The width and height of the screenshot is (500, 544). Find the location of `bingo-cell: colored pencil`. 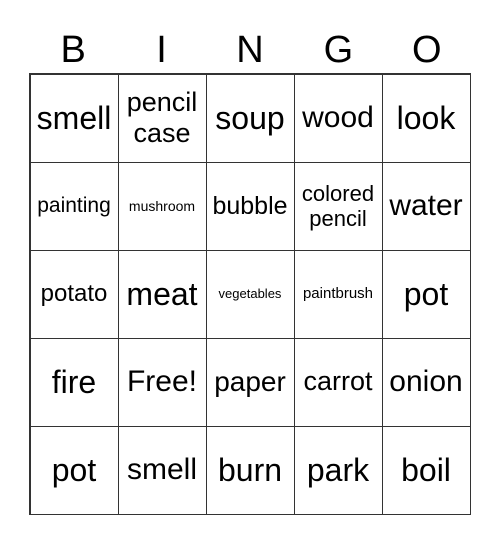

bingo-cell: colored pencil is located at coordinates (338, 206).